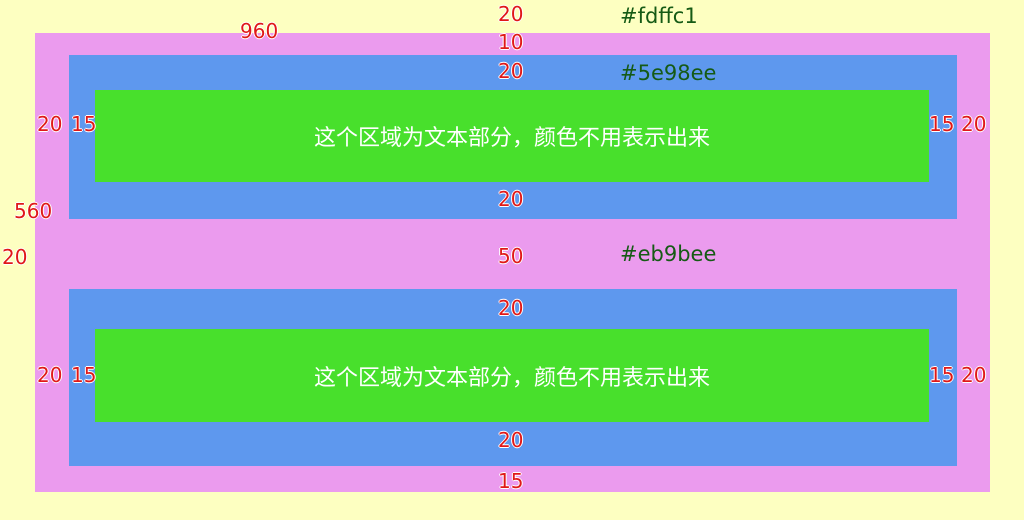  Describe the element at coordinates (511, 440) in the screenshot. I see `bottom-panel-padding-bottom-label: 20` at that location.